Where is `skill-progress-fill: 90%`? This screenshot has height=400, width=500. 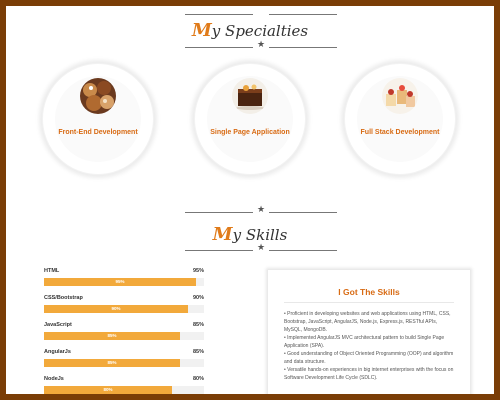
skill-progress-fill: 90% is located at coordinates (116, 309).